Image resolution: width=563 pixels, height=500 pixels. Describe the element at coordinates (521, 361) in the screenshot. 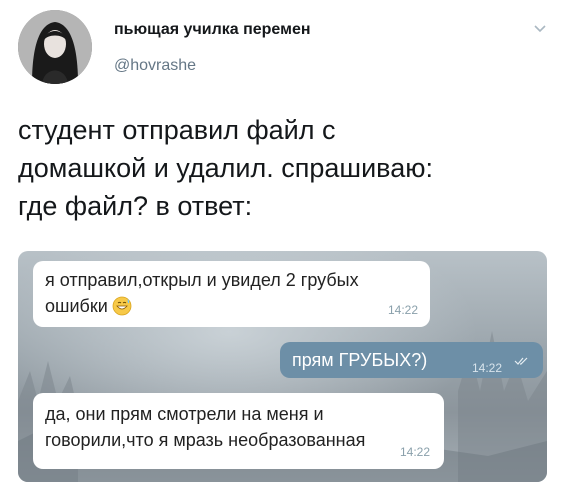

I see `double-check-icon` at that location.